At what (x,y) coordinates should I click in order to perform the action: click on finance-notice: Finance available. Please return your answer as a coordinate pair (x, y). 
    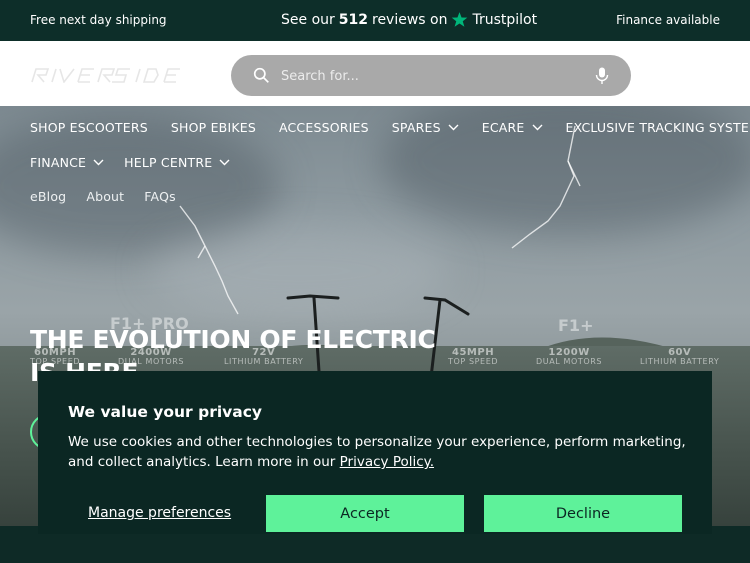
    Looking at the image, I should click on (668, 20).